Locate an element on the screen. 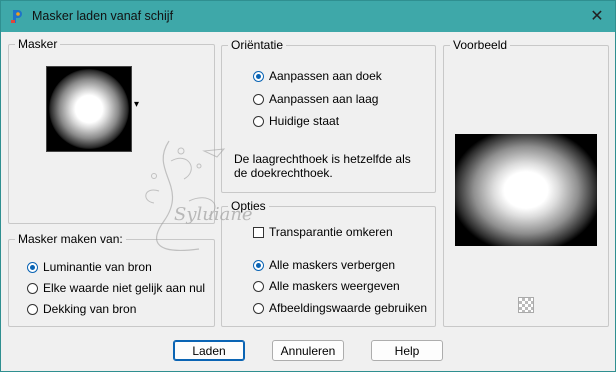  radio-nonzero: Elke waarde niet gelijk aan nul is located at coordinates (116, 288).